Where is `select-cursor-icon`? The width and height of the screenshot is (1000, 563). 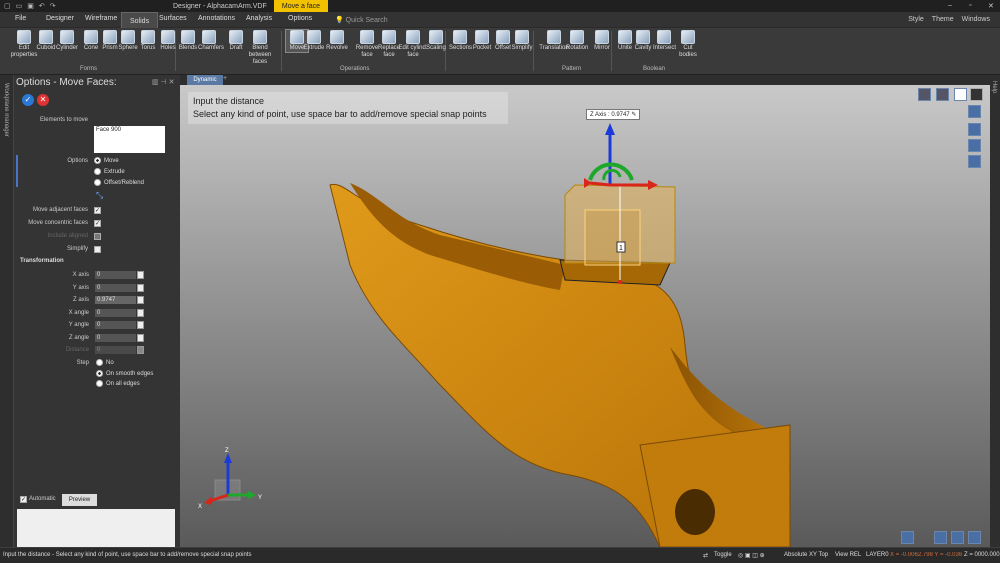
select-cursor-icon is located at coordinates (957, 537).